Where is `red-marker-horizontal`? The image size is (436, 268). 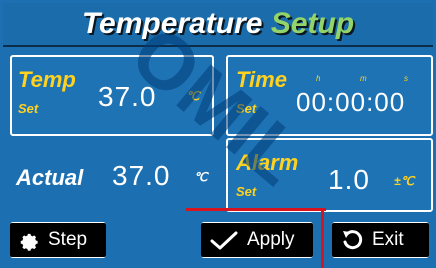 red-marker-horizontal is located at coordinates (256, 209).